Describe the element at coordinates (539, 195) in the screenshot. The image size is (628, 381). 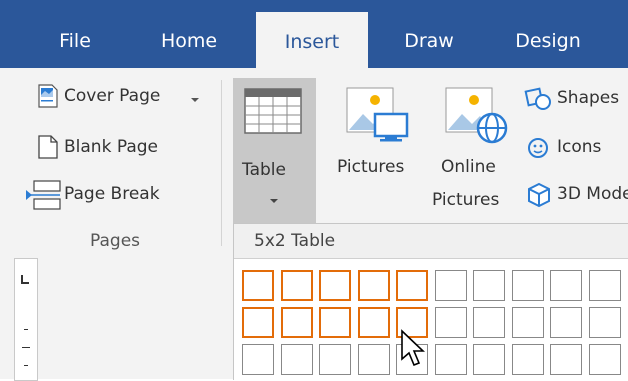
I see `3d-models-icon` at that location.